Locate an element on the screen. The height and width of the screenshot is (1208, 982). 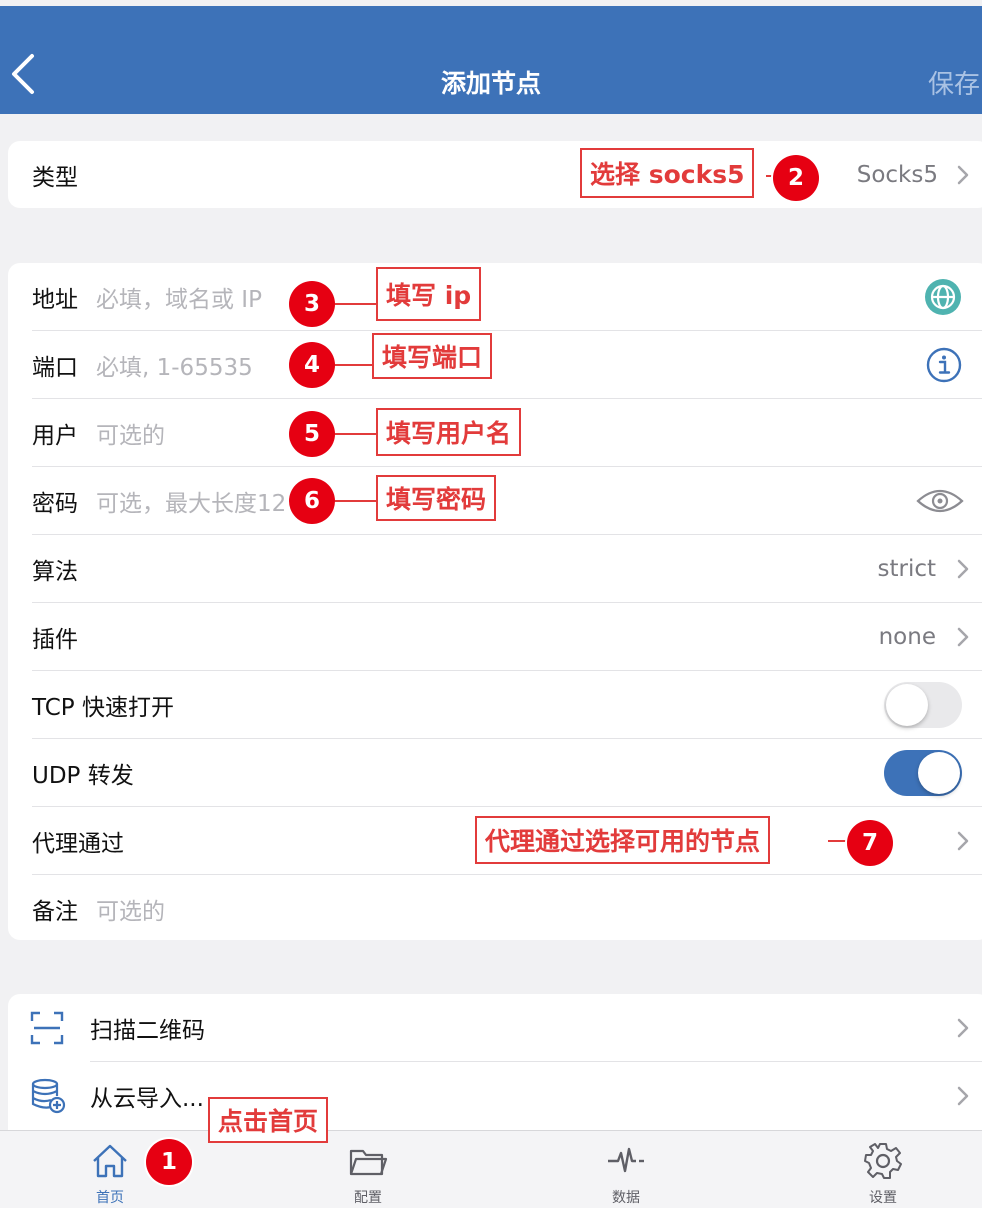
annotation-badge-2: 2 is located at coordinates (796, 178).